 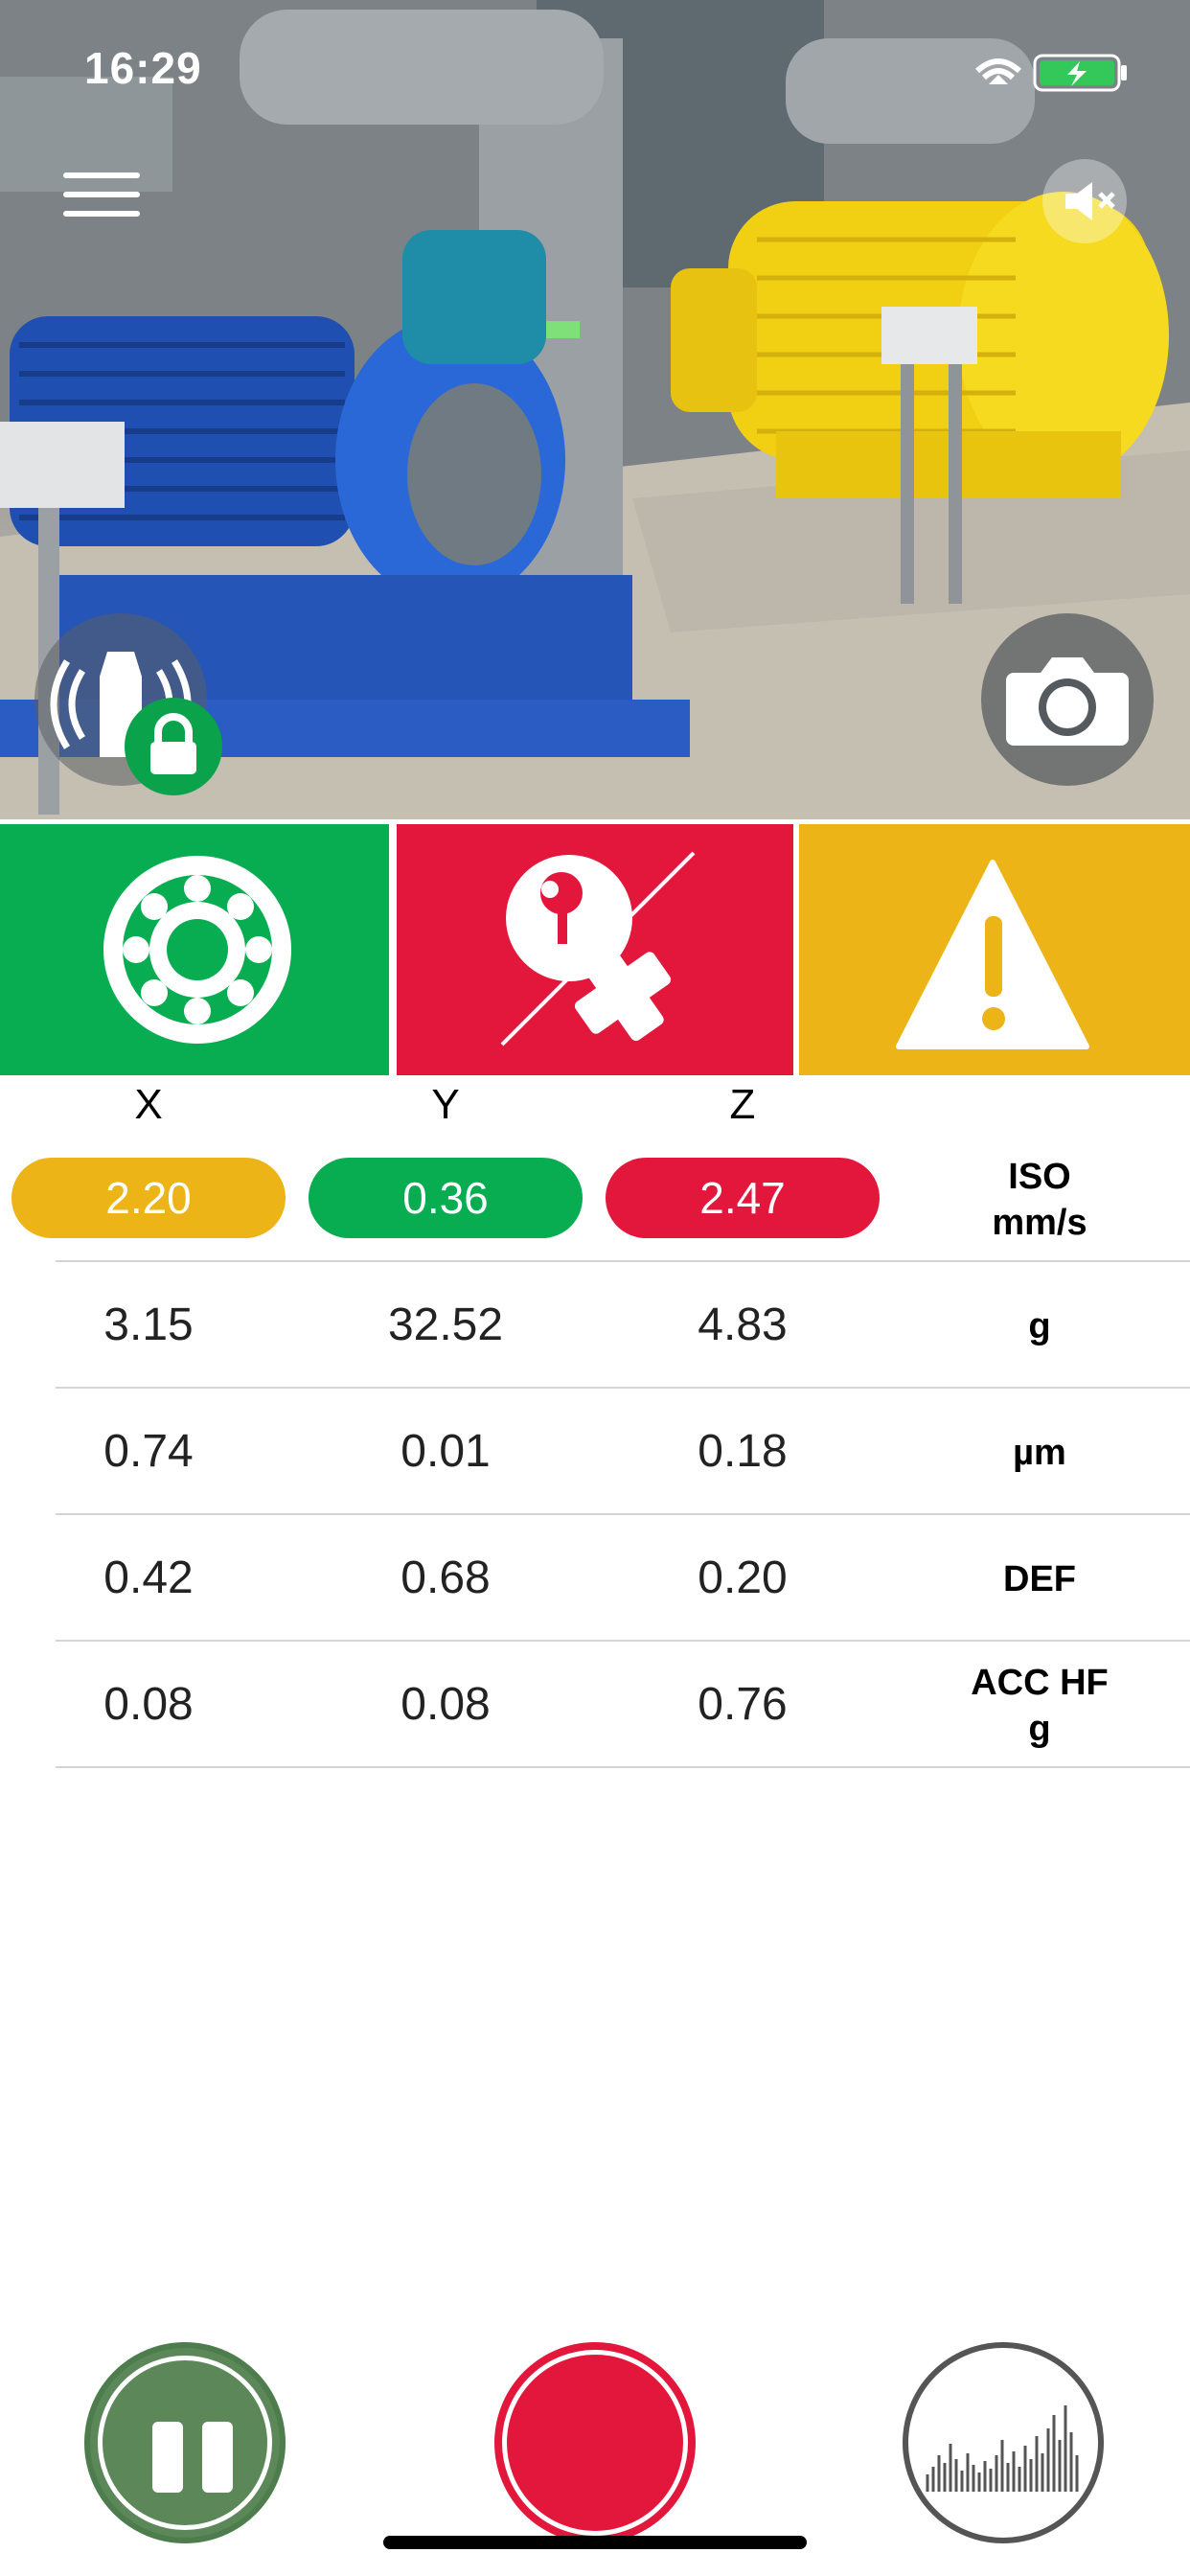 I want to click on camera-icon, so click(x=1068, y=701).